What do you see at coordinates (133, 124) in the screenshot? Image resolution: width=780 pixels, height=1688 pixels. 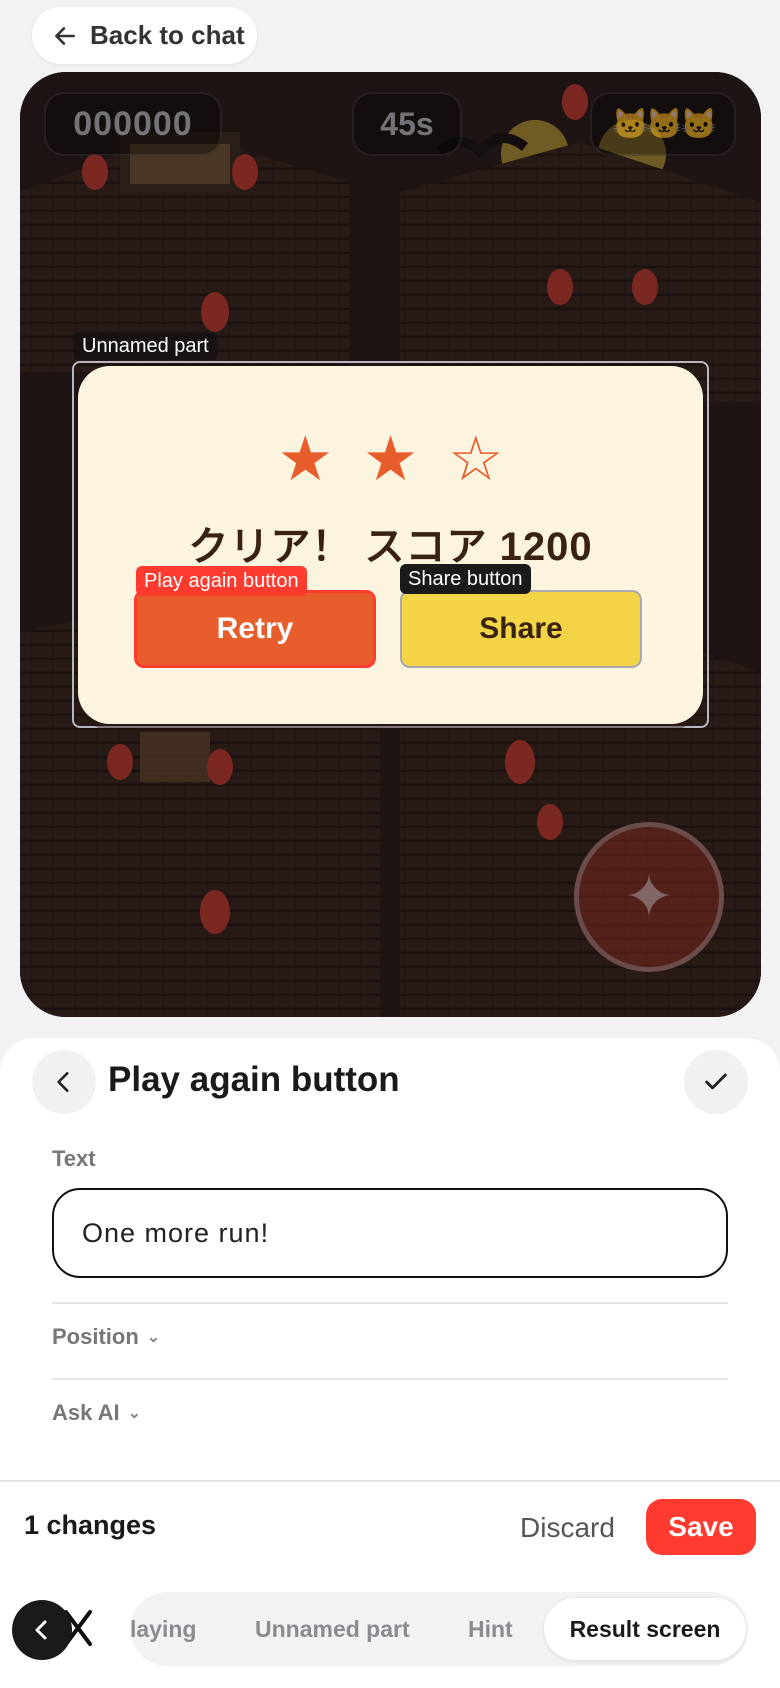 I see `score-display: 000000` at bounding box center [133, 124].